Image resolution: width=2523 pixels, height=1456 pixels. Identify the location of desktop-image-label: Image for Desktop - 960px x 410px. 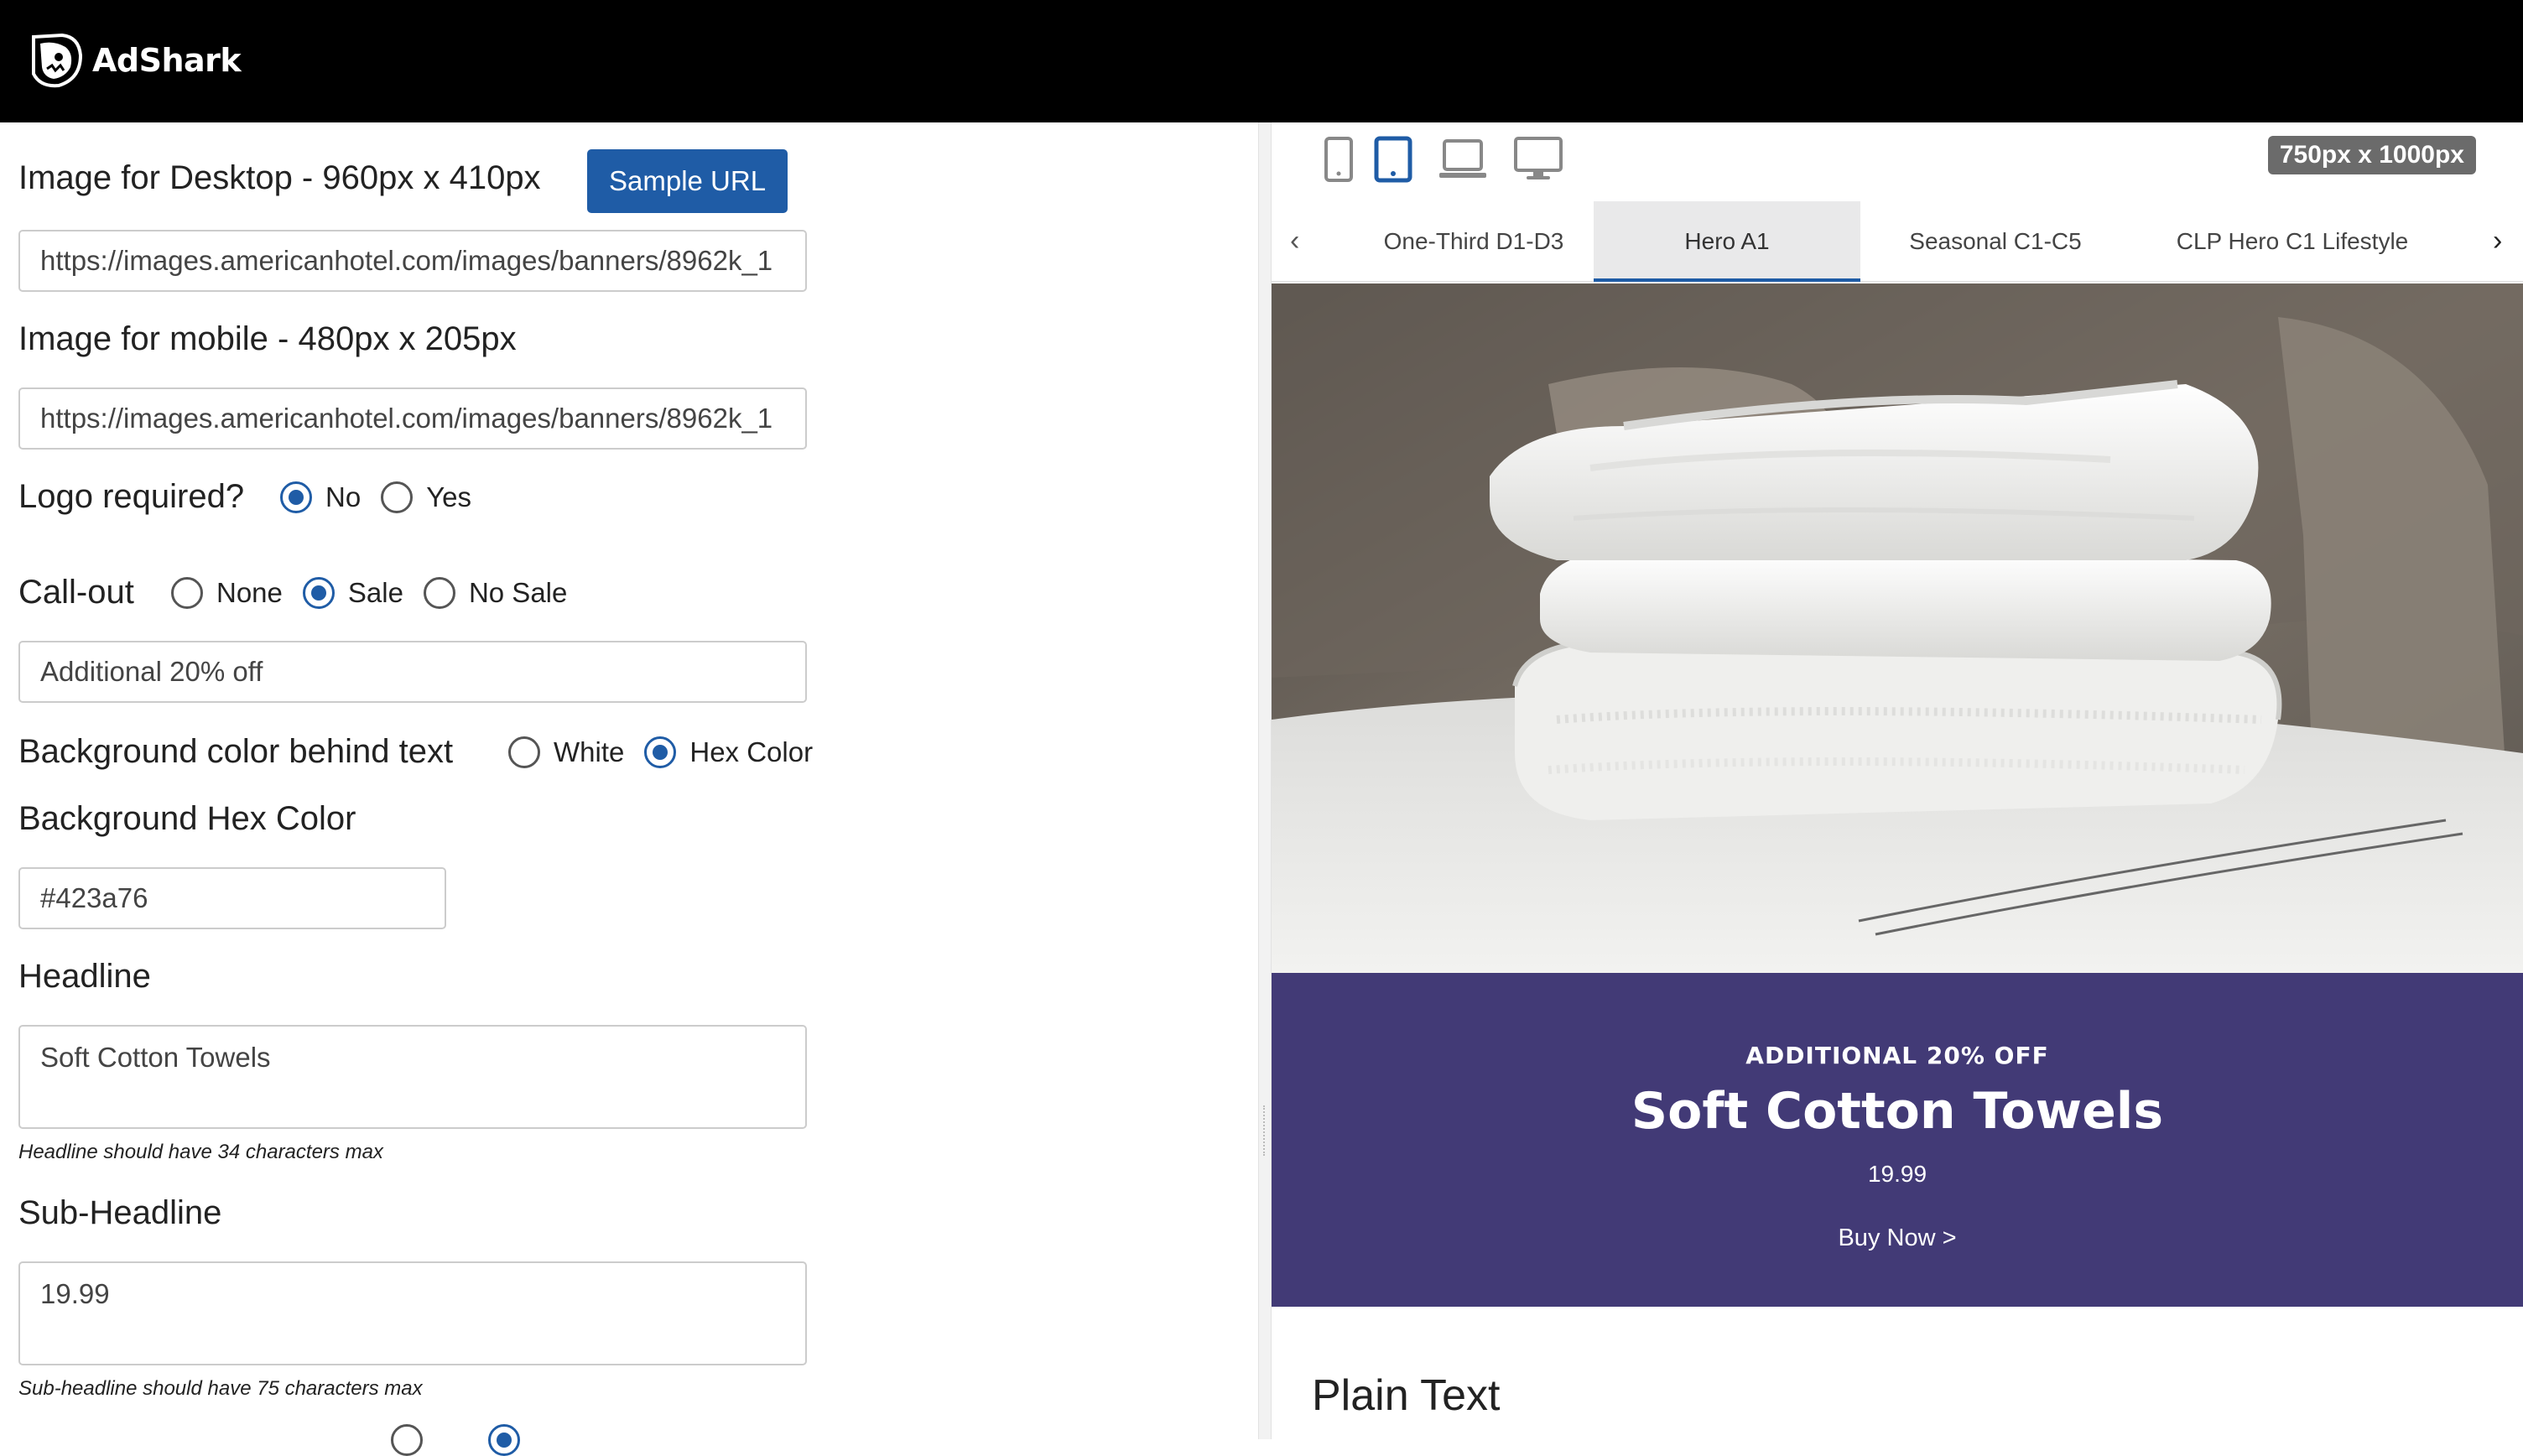
(279, 177).